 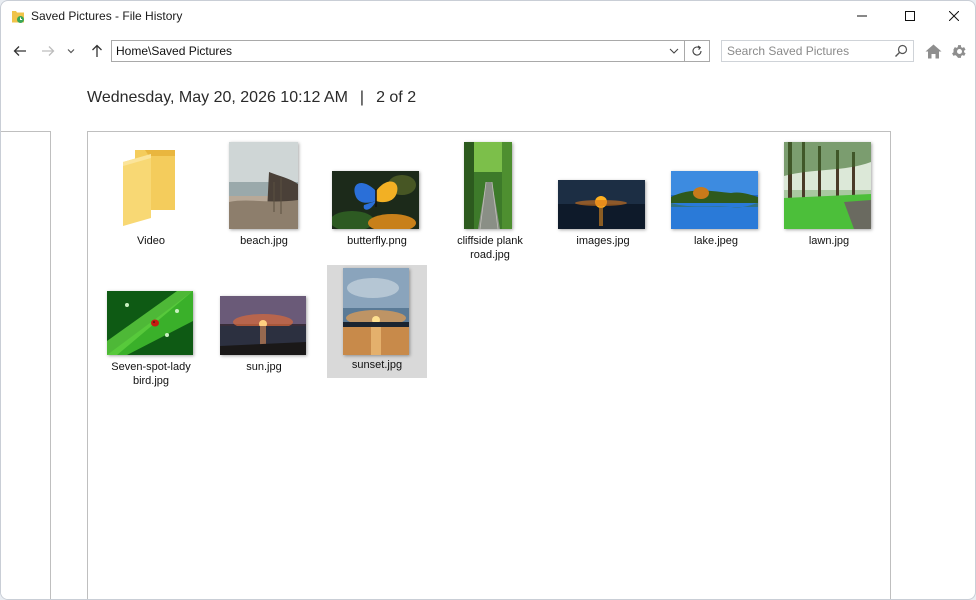 I want to click on list-item-video-folder: Video, so click(x=151, y=194).